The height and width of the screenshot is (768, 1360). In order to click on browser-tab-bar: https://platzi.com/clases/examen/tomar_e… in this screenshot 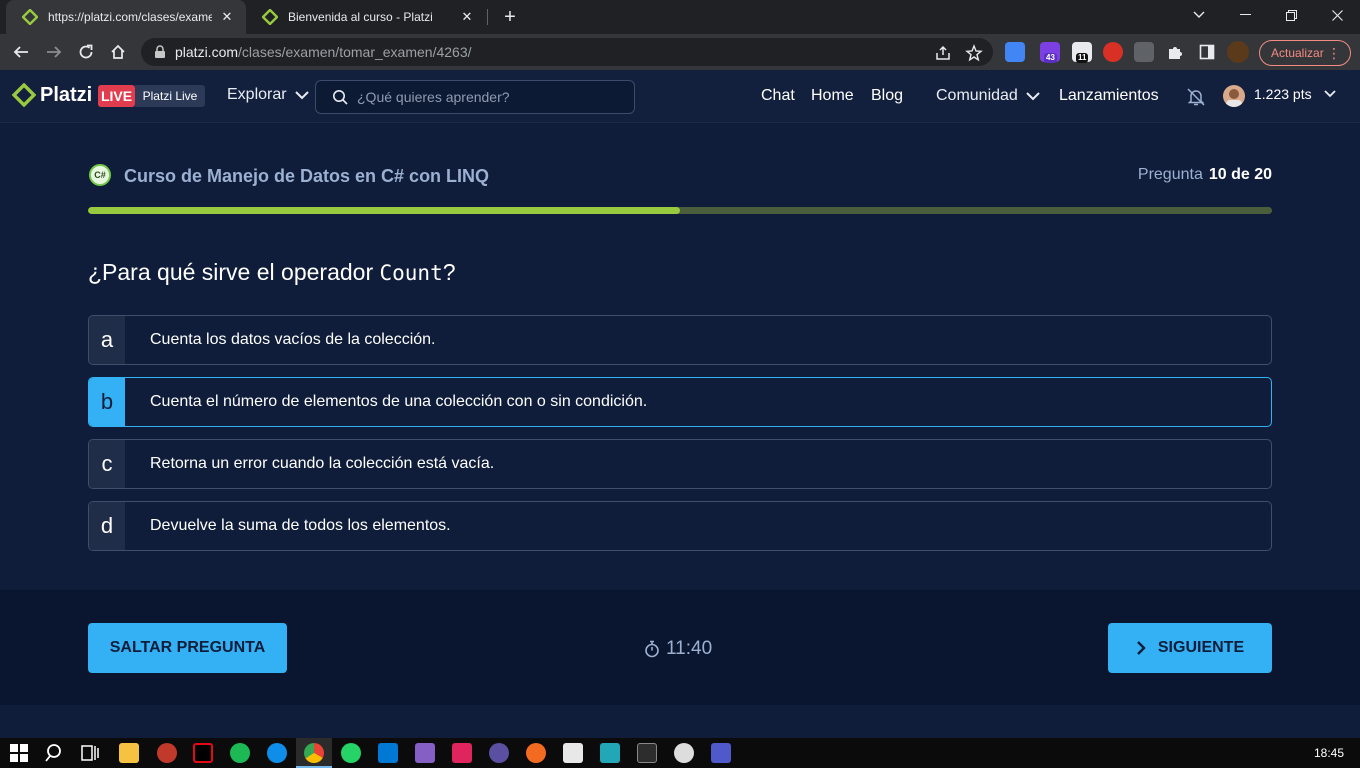, I will do `click(680, 17)`.